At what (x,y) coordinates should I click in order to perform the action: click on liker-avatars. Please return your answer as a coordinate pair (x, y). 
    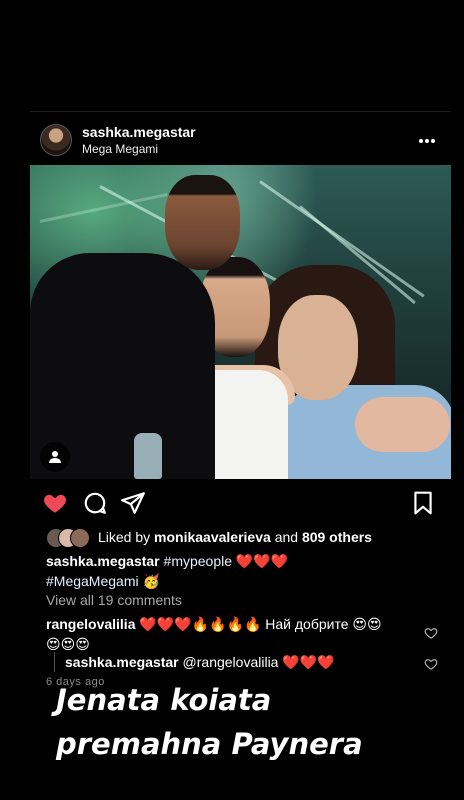
    Looking at the image, I should click on (69, 538).